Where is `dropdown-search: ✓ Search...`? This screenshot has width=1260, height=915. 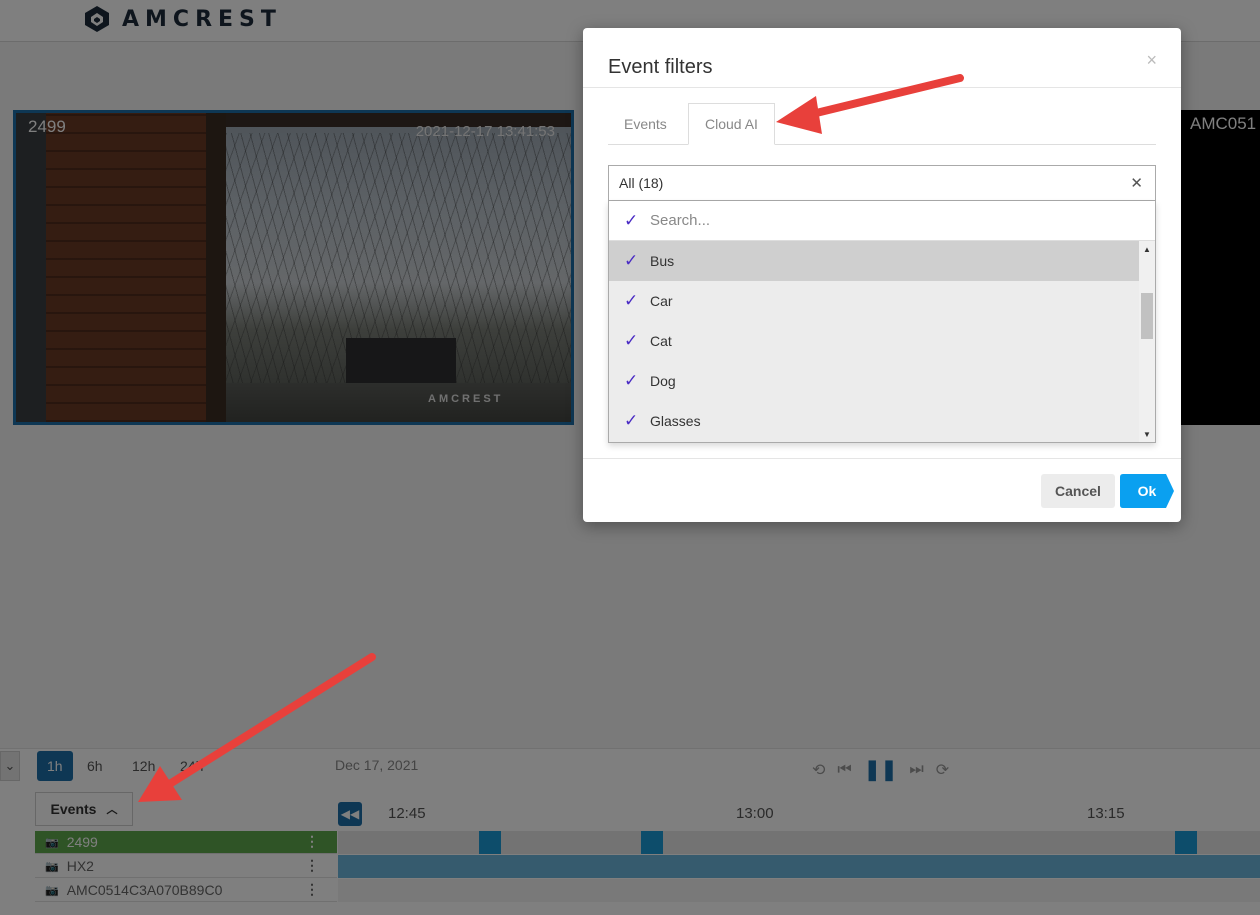 dropdown-search: ✓ Search... is located at coordinates (882, 221).